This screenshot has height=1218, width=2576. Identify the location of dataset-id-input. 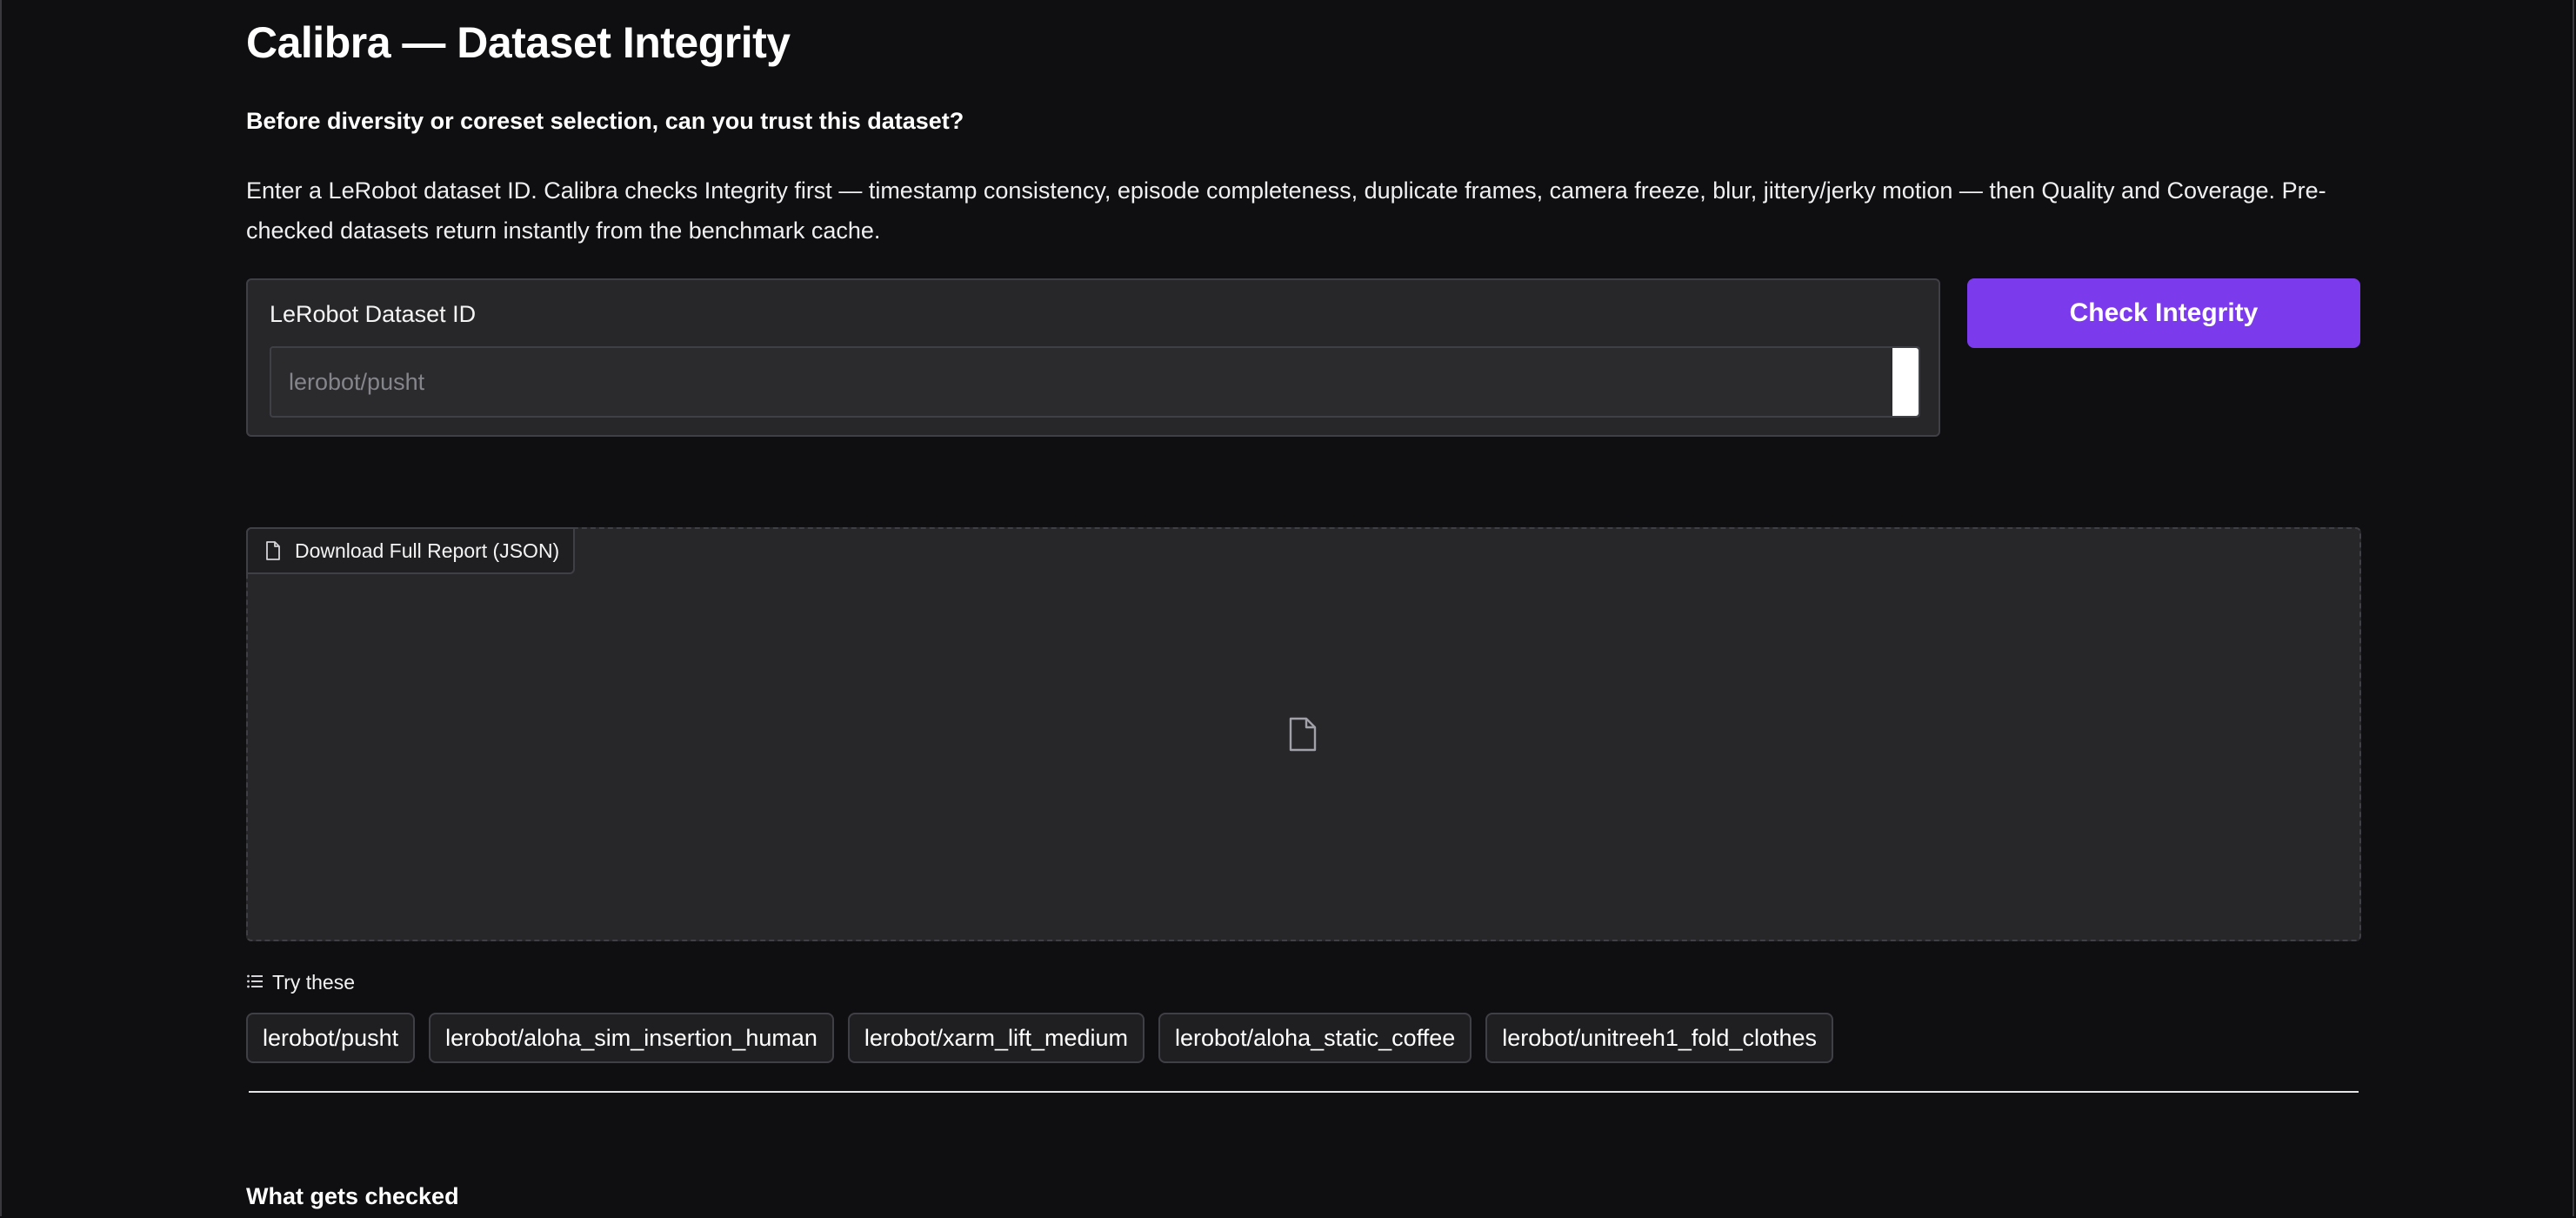
(1081, 382).